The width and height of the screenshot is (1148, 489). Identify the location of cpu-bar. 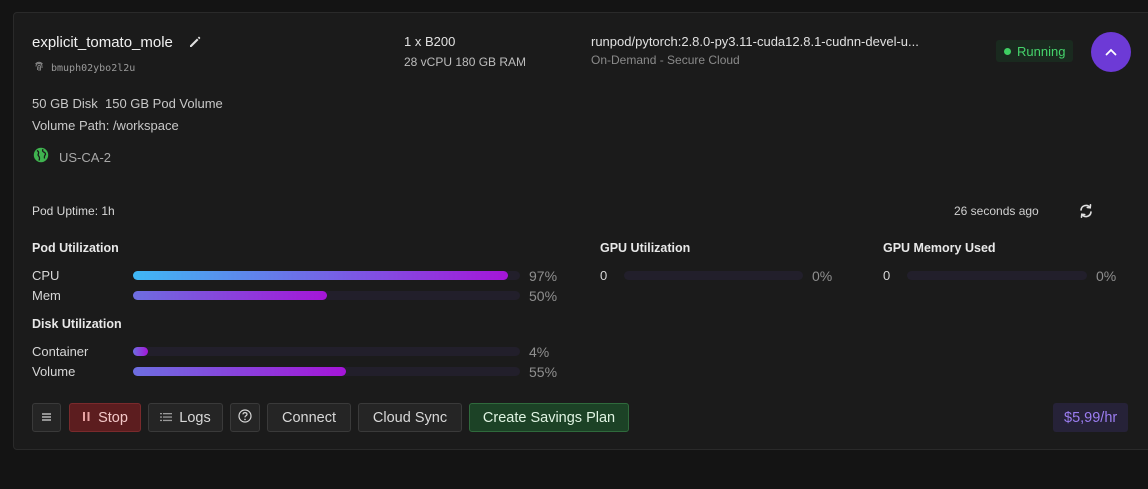
(326, 275).